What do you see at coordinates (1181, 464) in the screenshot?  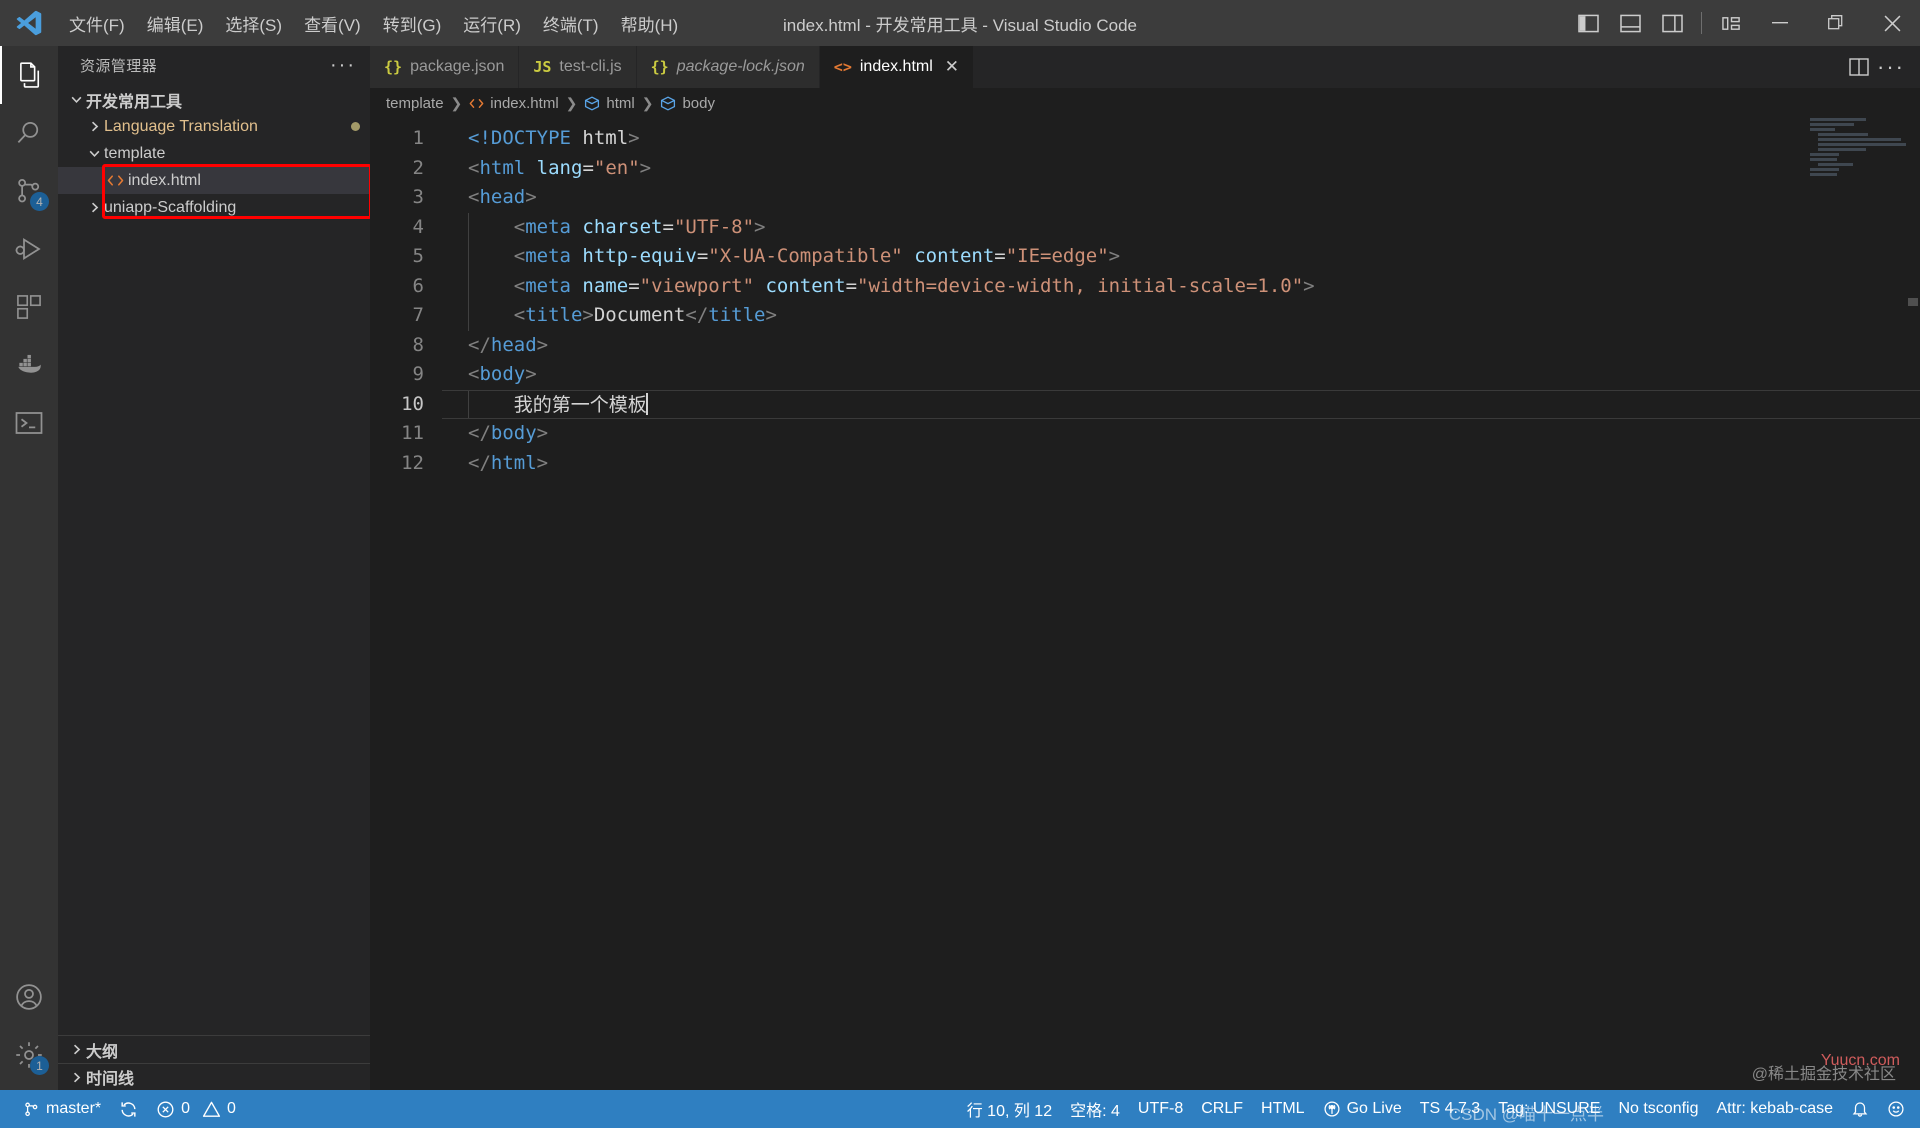 I see `code-line: </html>` at bounding box center [1181, 464].